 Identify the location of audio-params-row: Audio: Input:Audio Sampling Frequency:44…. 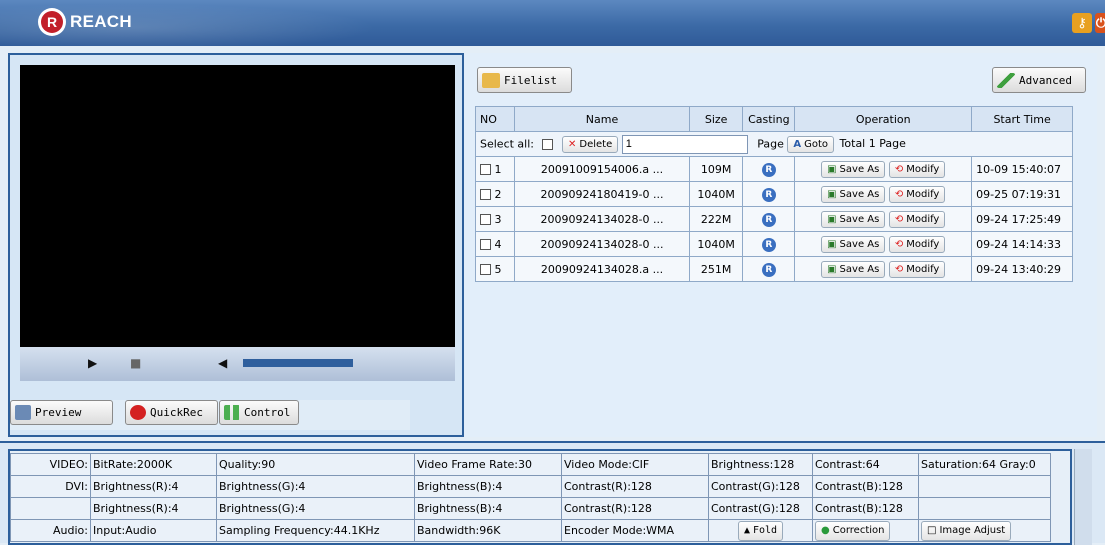
(530, 530).